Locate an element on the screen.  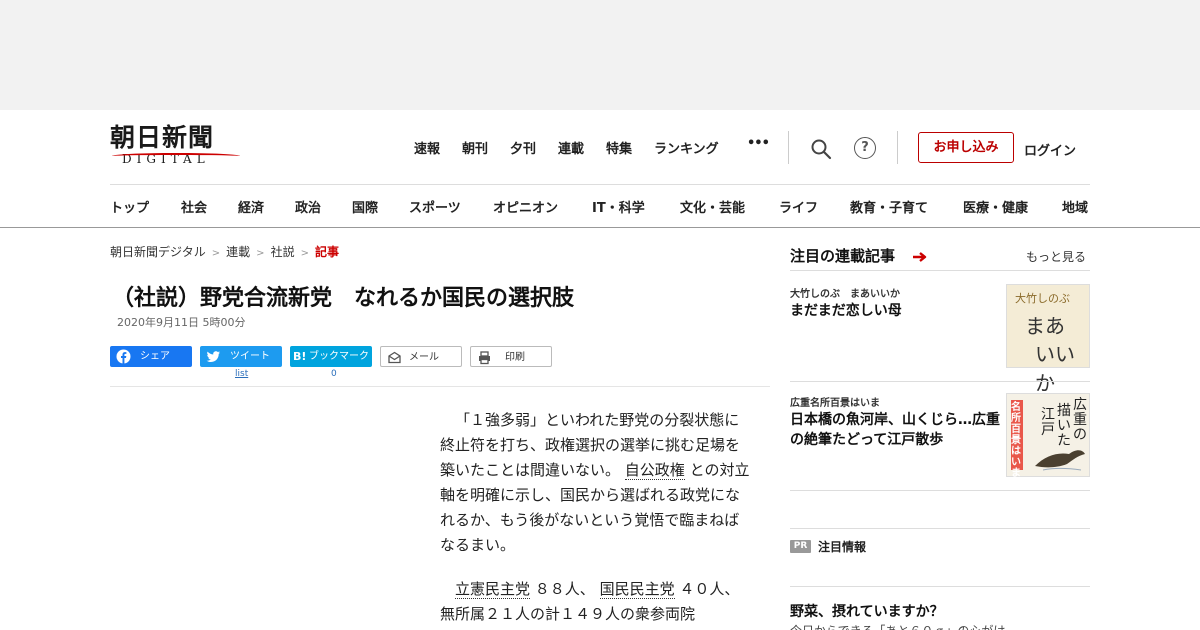
arrow-right-icon is located at coordinates (920, 257).